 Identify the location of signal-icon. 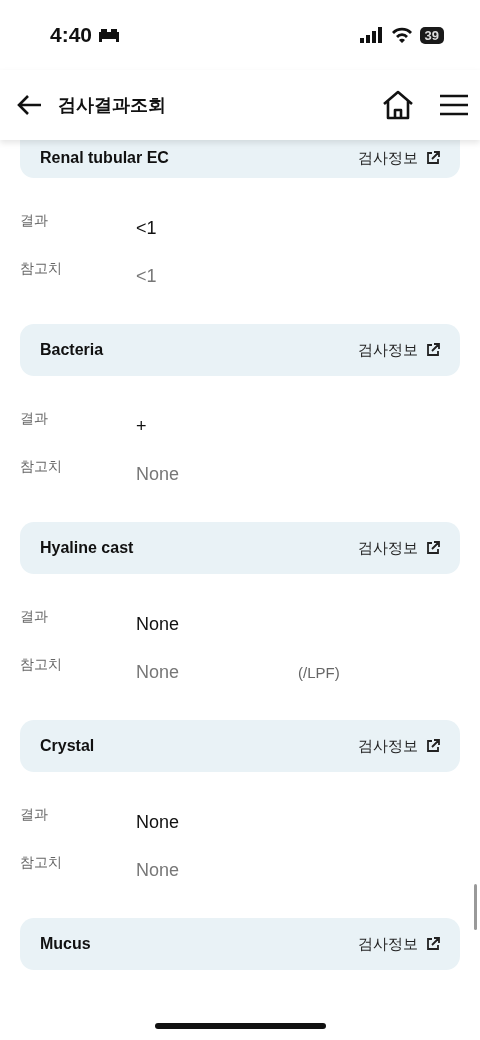
(371, 35).